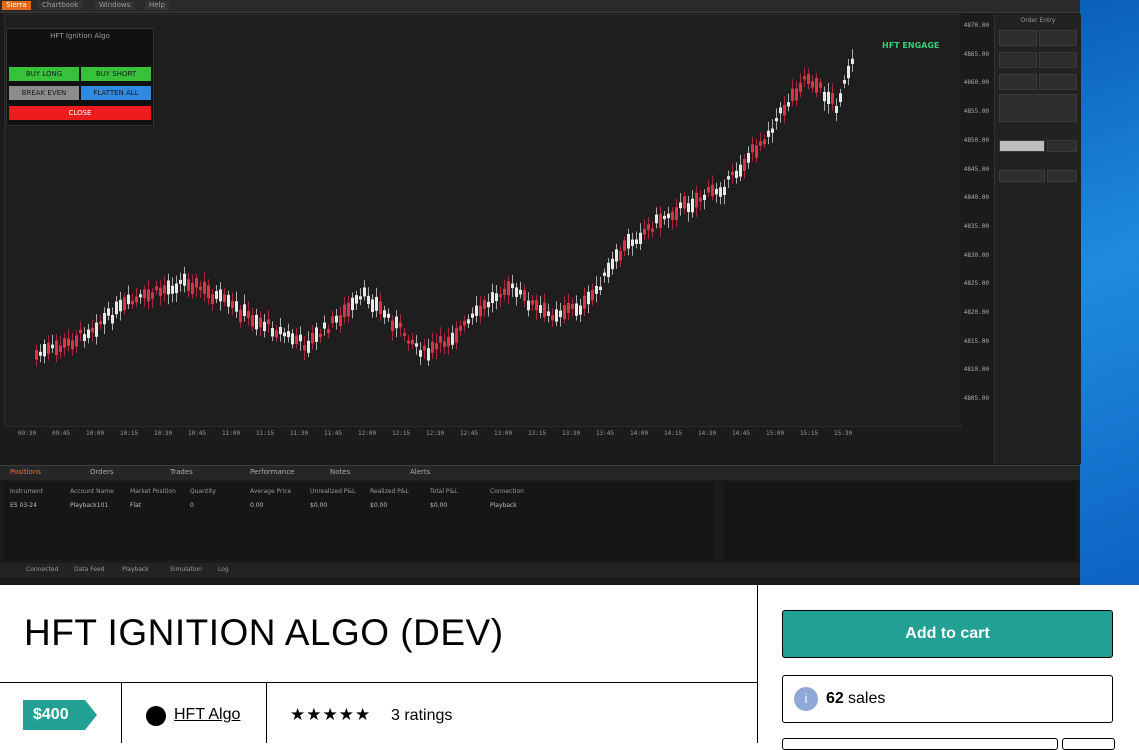  I want to click on menu-item: Windows, so click(115, 5).